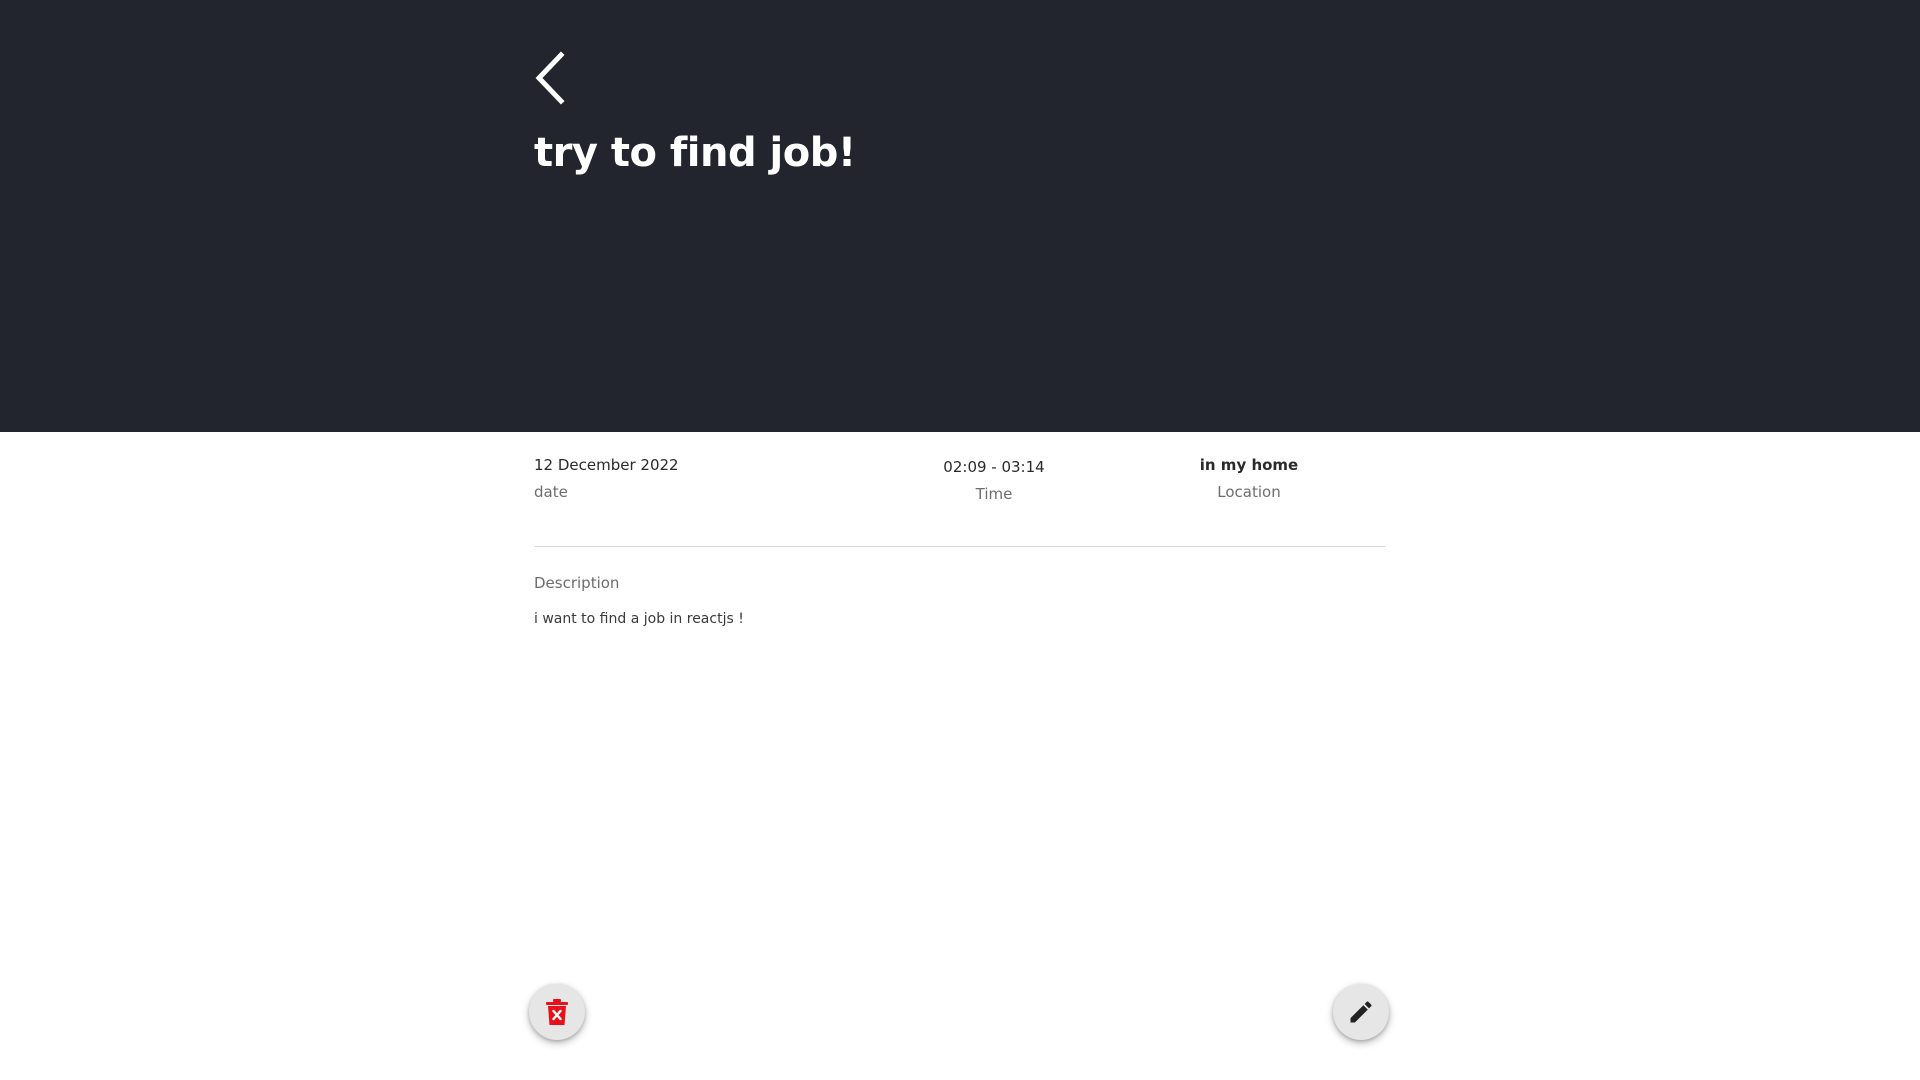  I want to click on pencil-icon, so click(1361, 1012).